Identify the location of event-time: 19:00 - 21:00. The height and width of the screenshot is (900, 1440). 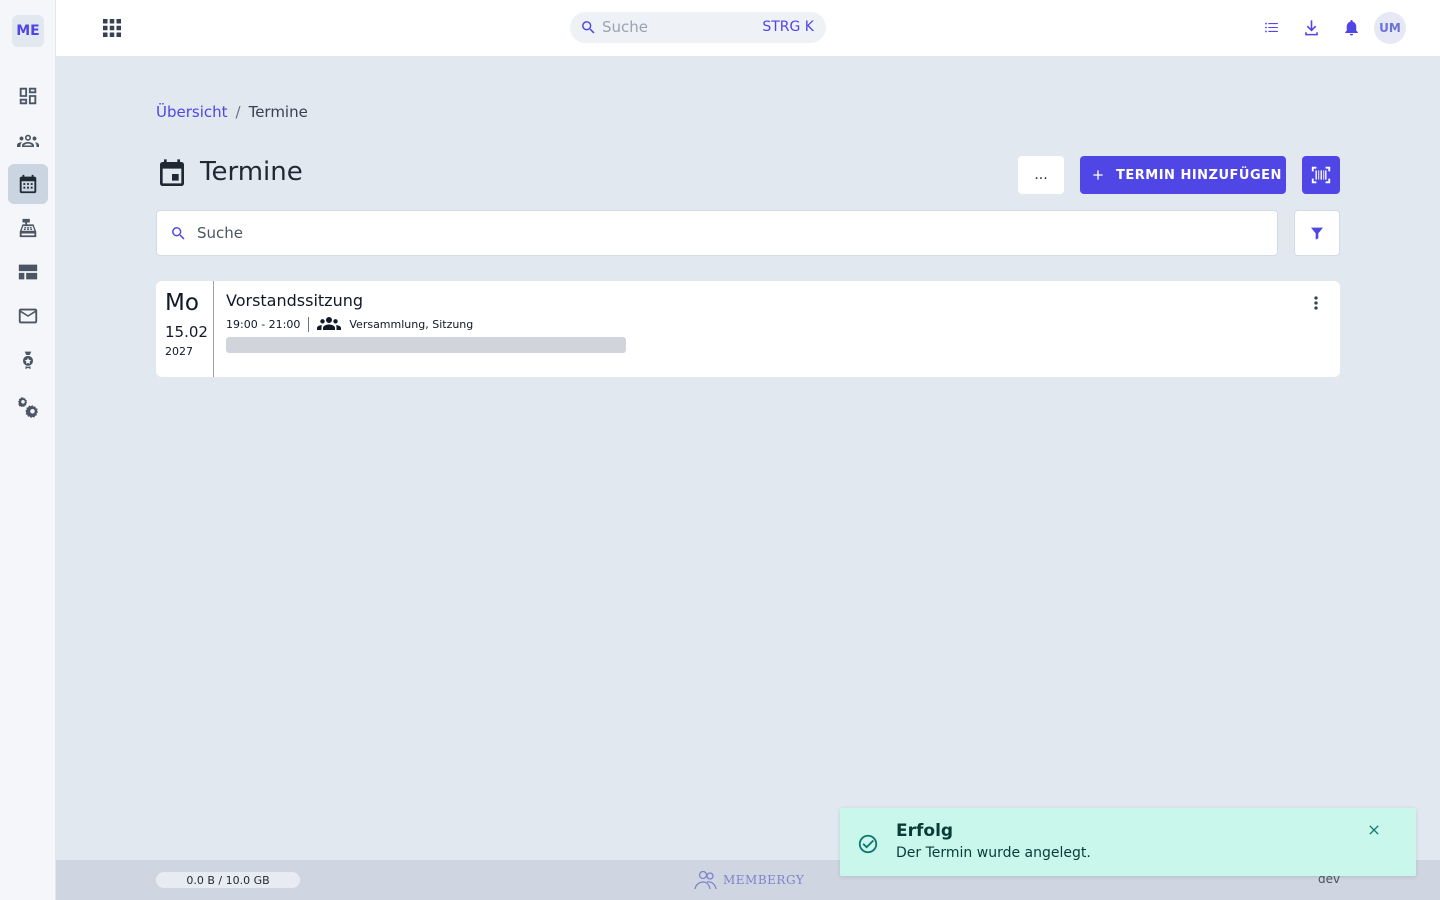
(263, 324).